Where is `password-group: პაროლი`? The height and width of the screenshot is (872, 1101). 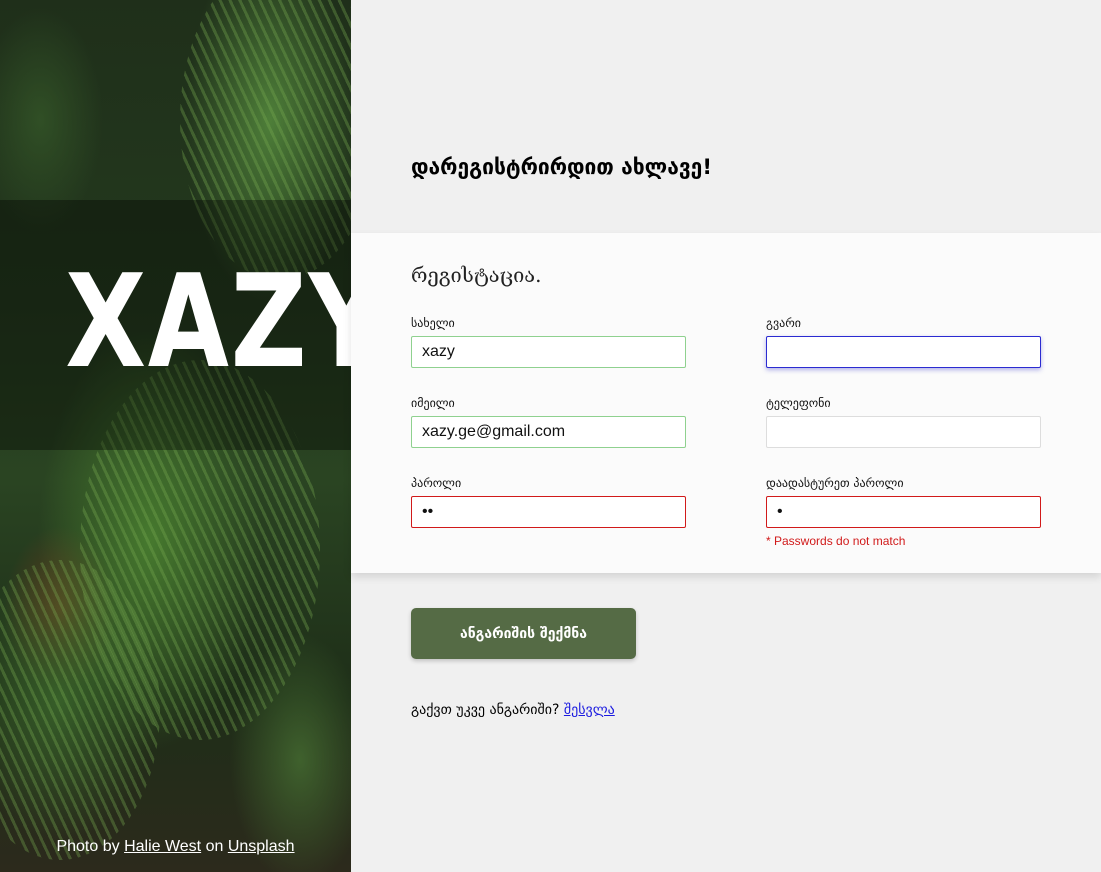
password-group: პაროლი is located at coordinates (548, 502).